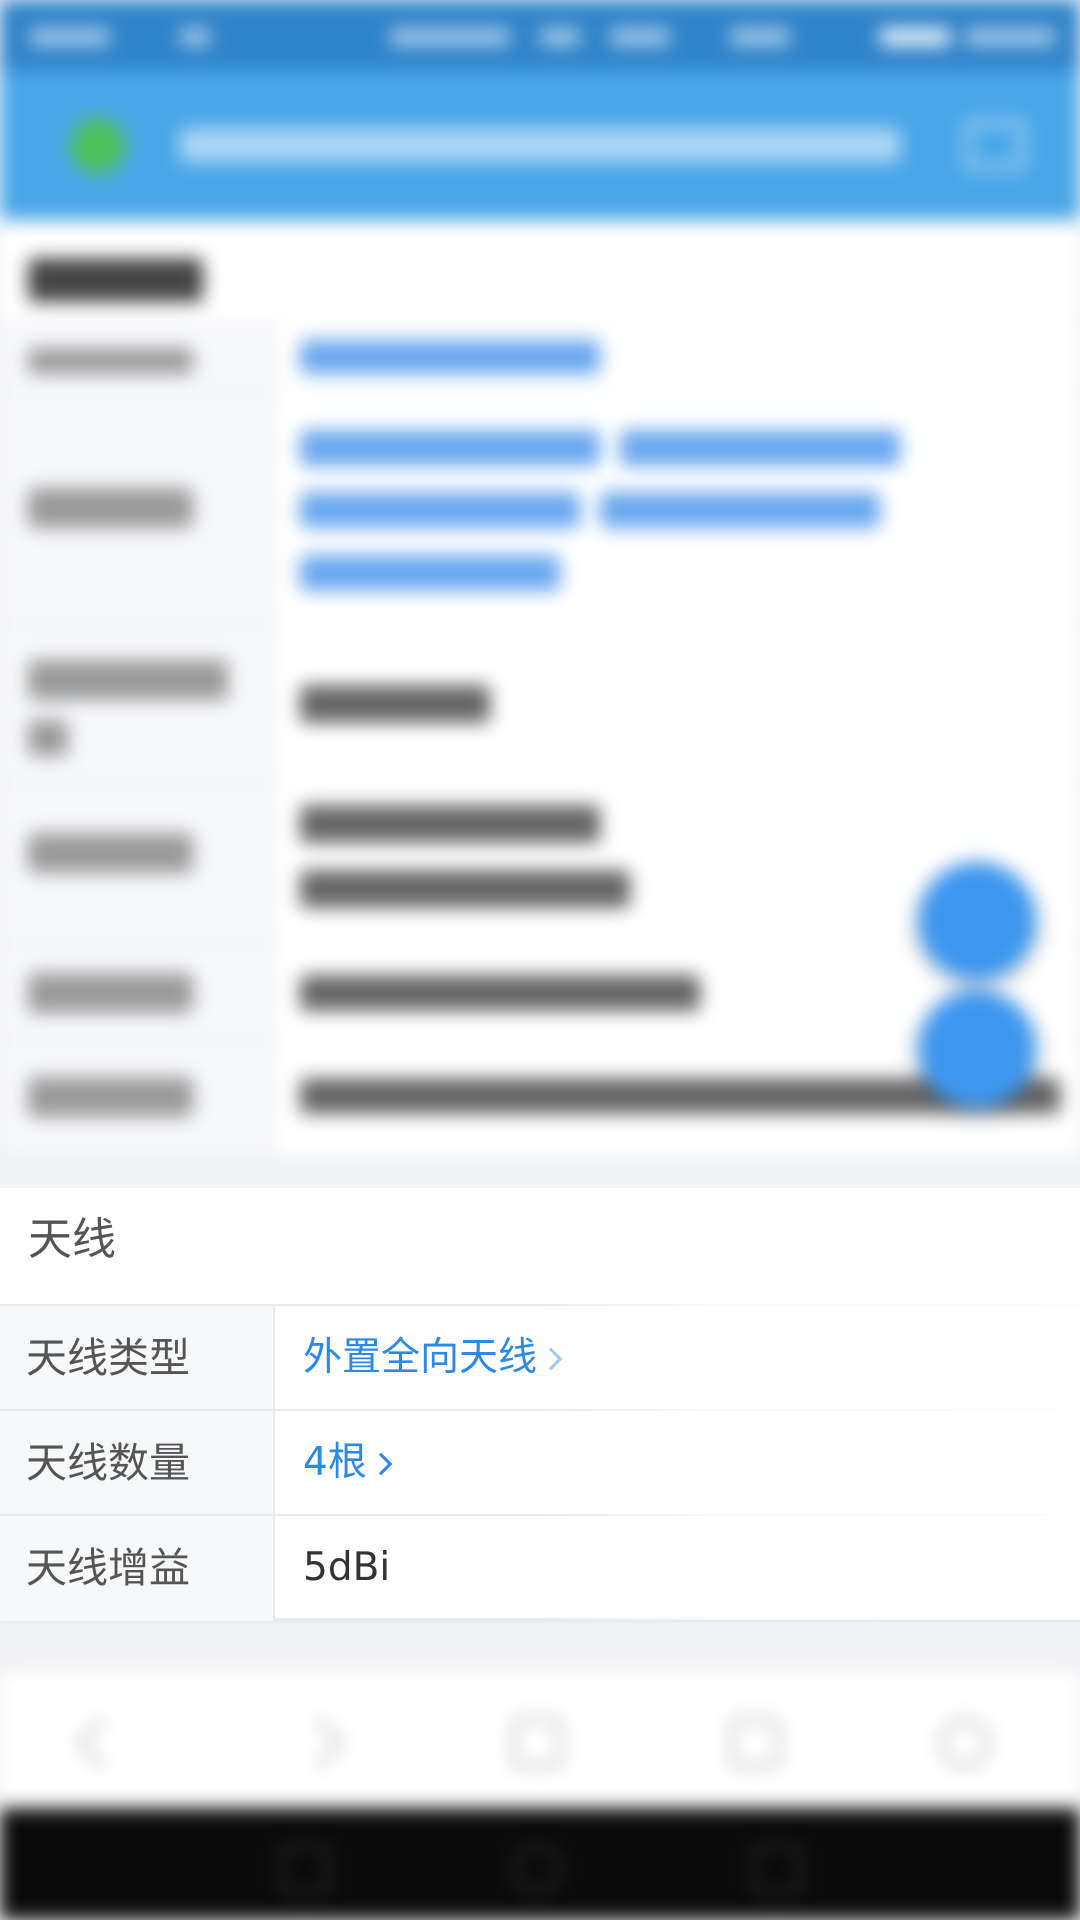 The height and width of the screenshot is (1920, 1080). I want to click on antenna-type-value: 外置全向天线, so click(420, 1357).